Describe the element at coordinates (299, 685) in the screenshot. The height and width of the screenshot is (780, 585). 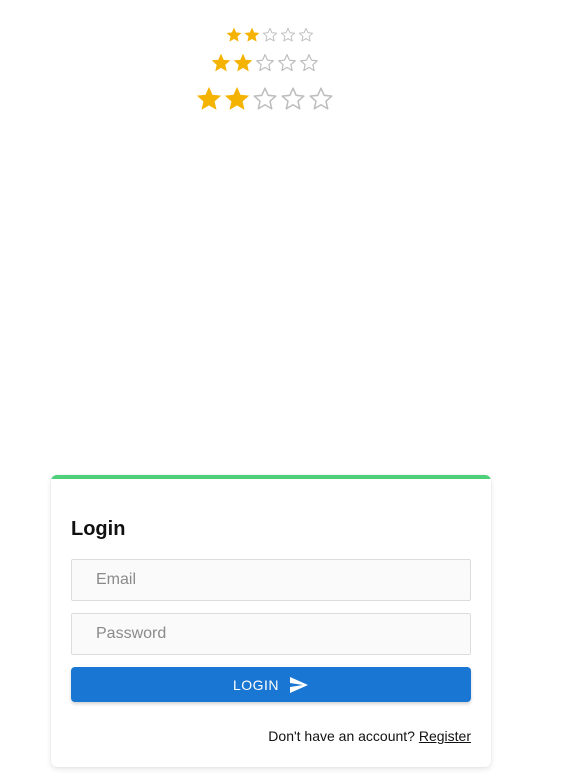
I see `send-icon` at that location.